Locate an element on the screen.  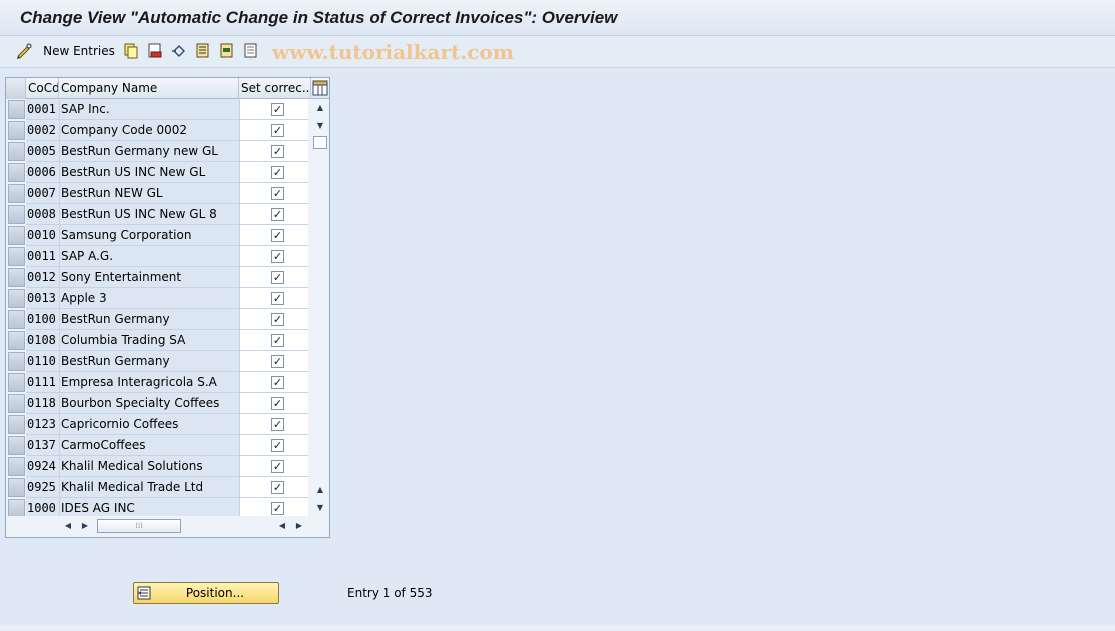
new-entries-button: New Entries is located at coordinates (79, 51).